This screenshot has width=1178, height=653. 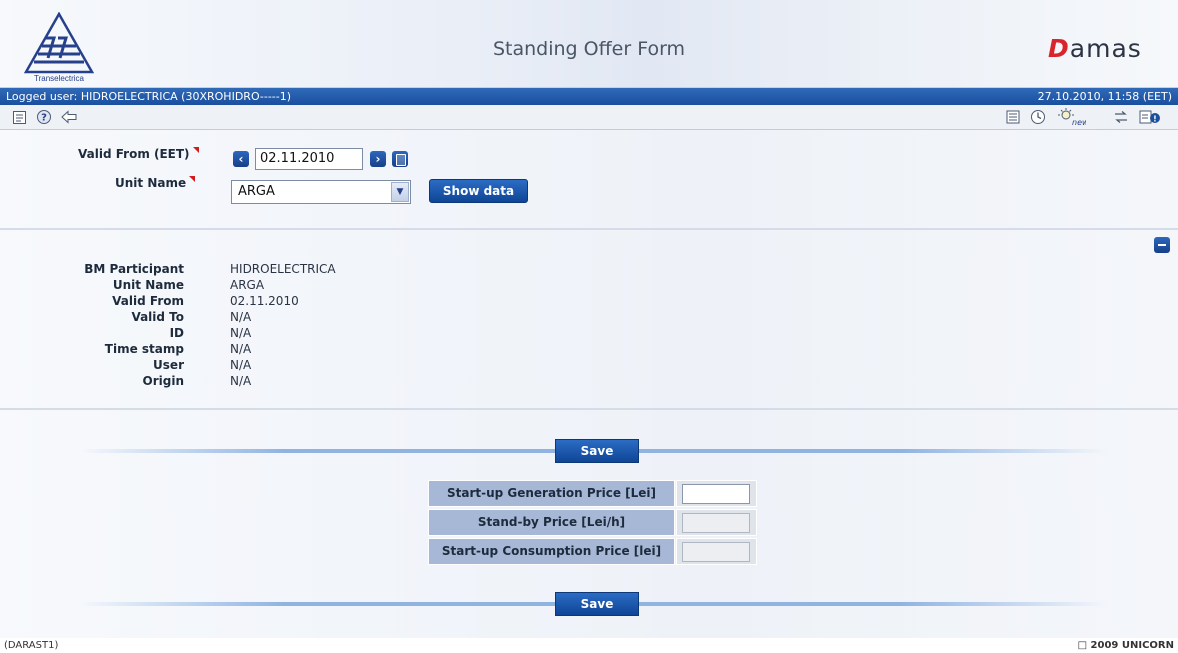 I want to click on transfer-icon, so click(x=1121, y=117).